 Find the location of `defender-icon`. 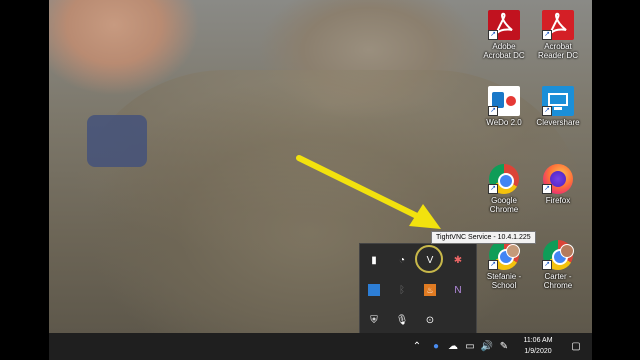

defender-icon is located at coordinates (374, 290).